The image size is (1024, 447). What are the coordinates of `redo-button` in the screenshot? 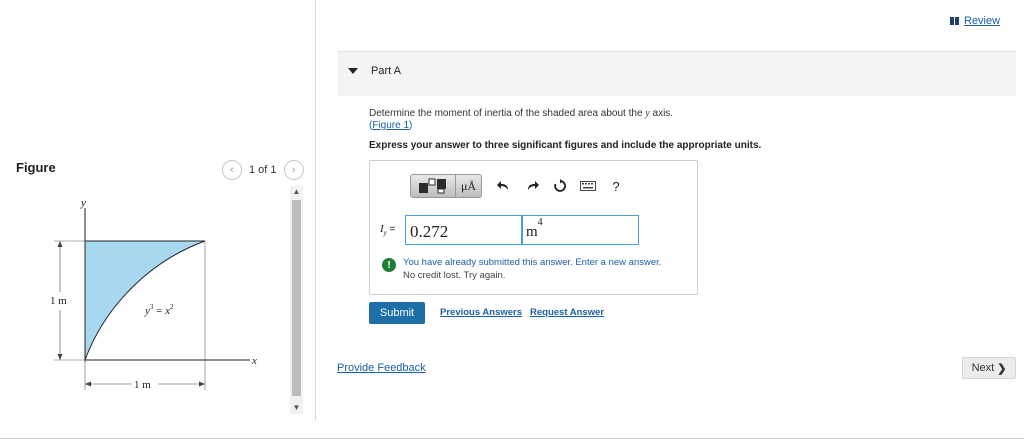 It's located at (532, 186).